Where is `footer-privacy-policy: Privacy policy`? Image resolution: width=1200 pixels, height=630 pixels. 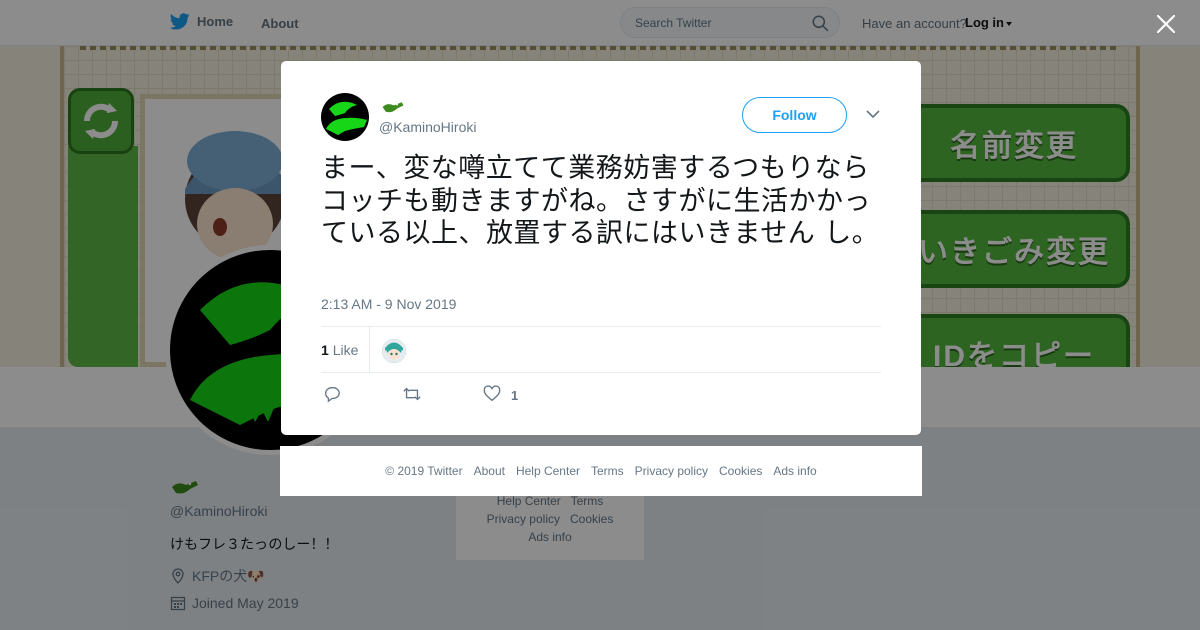
footer-privacy-policy: Privacy policy is located at coordinates (671, 471).